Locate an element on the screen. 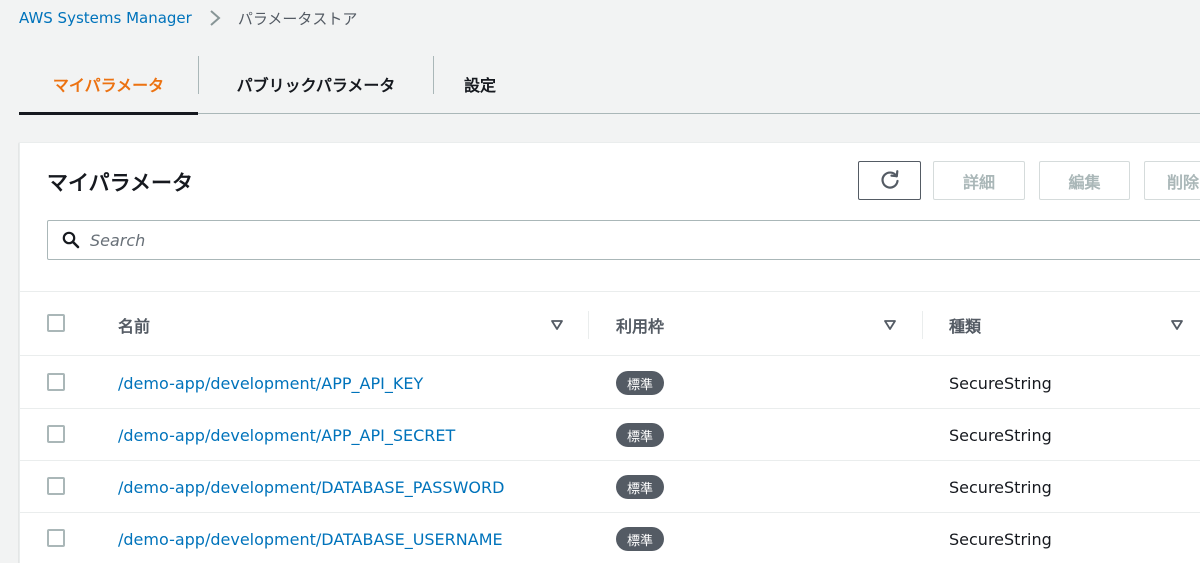 The width and height of the screenshot is (1200, 563). parameter-name-link: /demo-app/development/DATABASE_PASSWORD is located at coordinates (311, 487).